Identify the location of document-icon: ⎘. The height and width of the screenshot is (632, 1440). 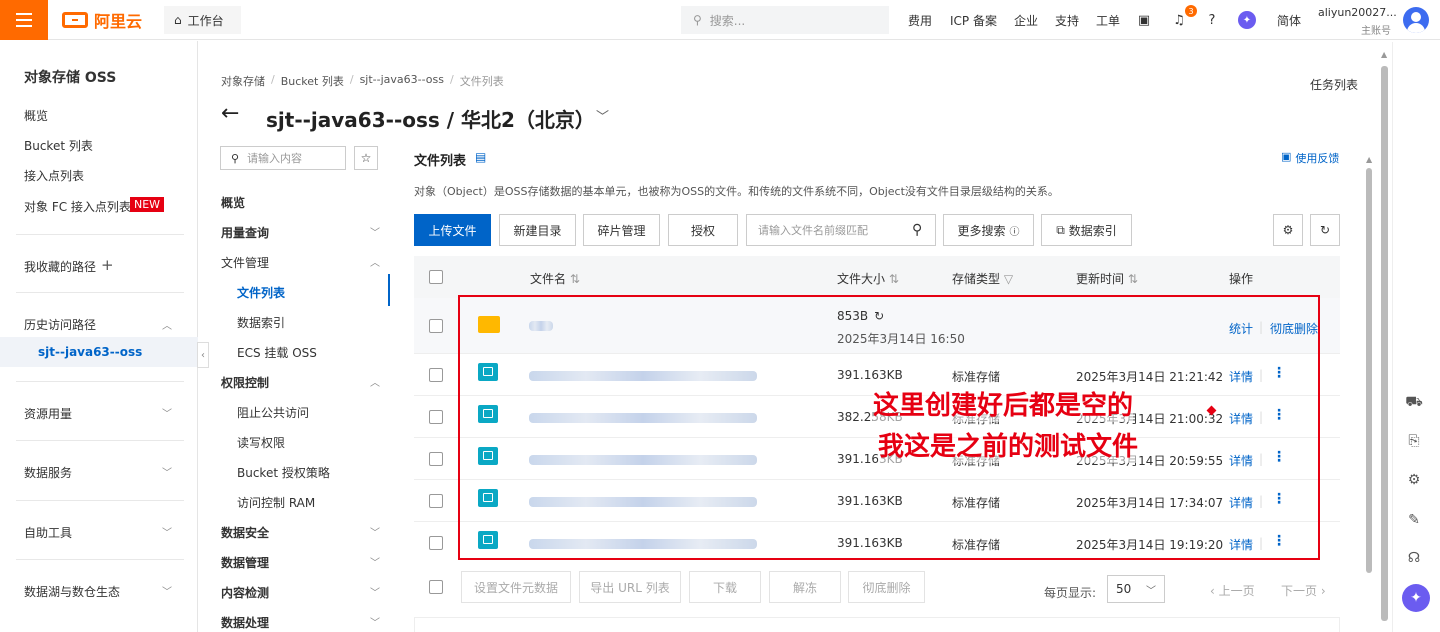
(1414, 441).